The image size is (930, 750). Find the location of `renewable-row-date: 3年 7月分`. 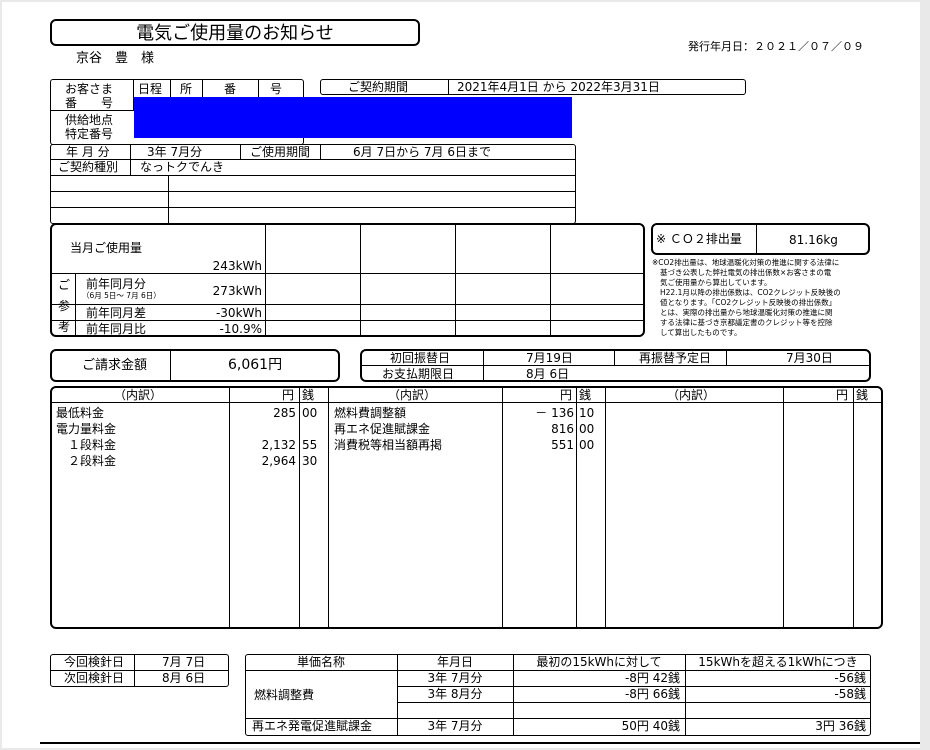

renewable-row-date: 3年 7月分 is located at coordinates (455, 726).